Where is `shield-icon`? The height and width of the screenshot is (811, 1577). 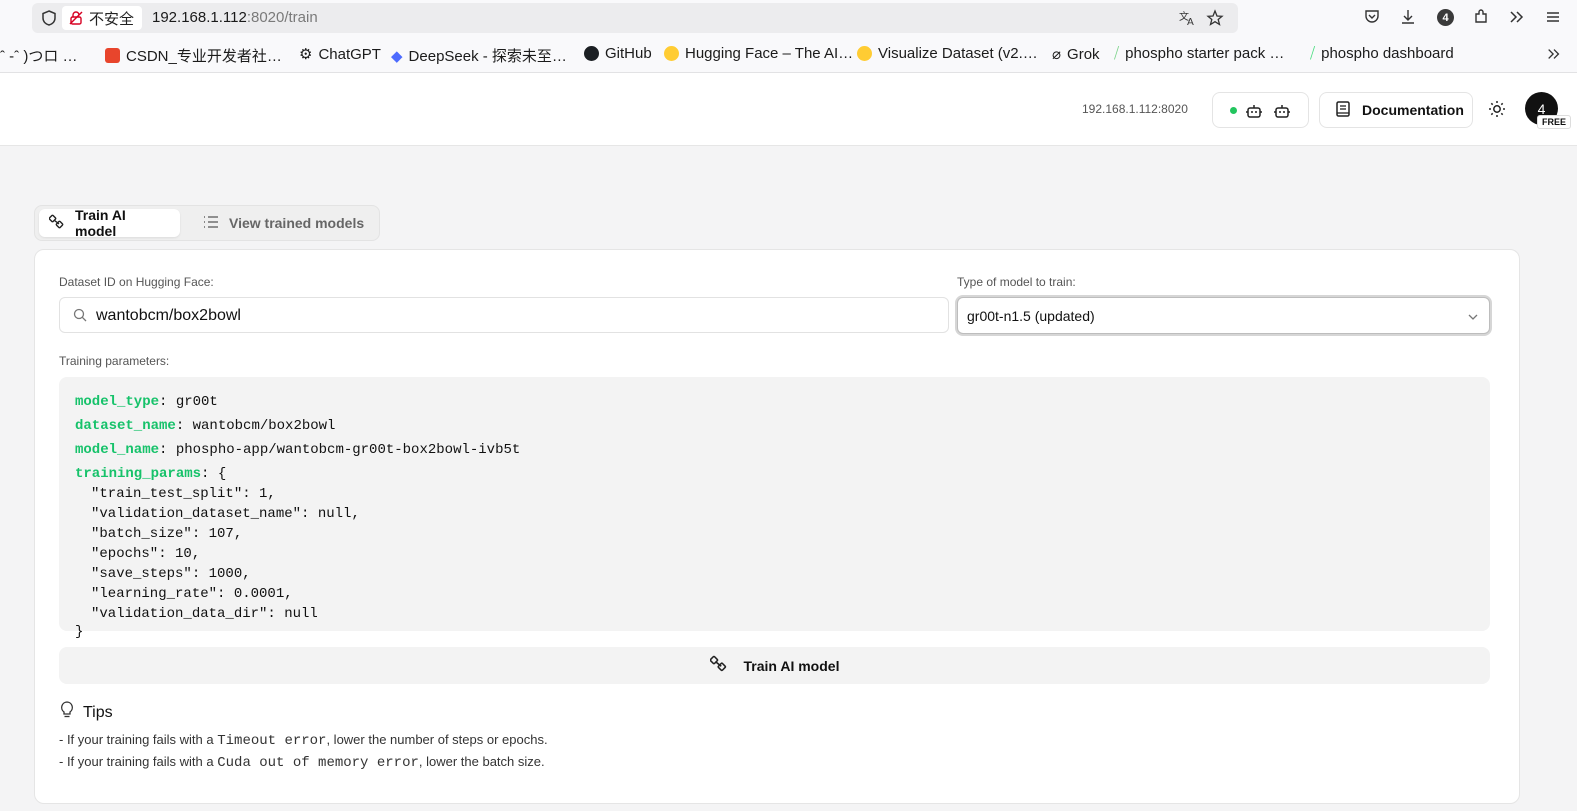 shield-icon is located at coordinates (49, 20).